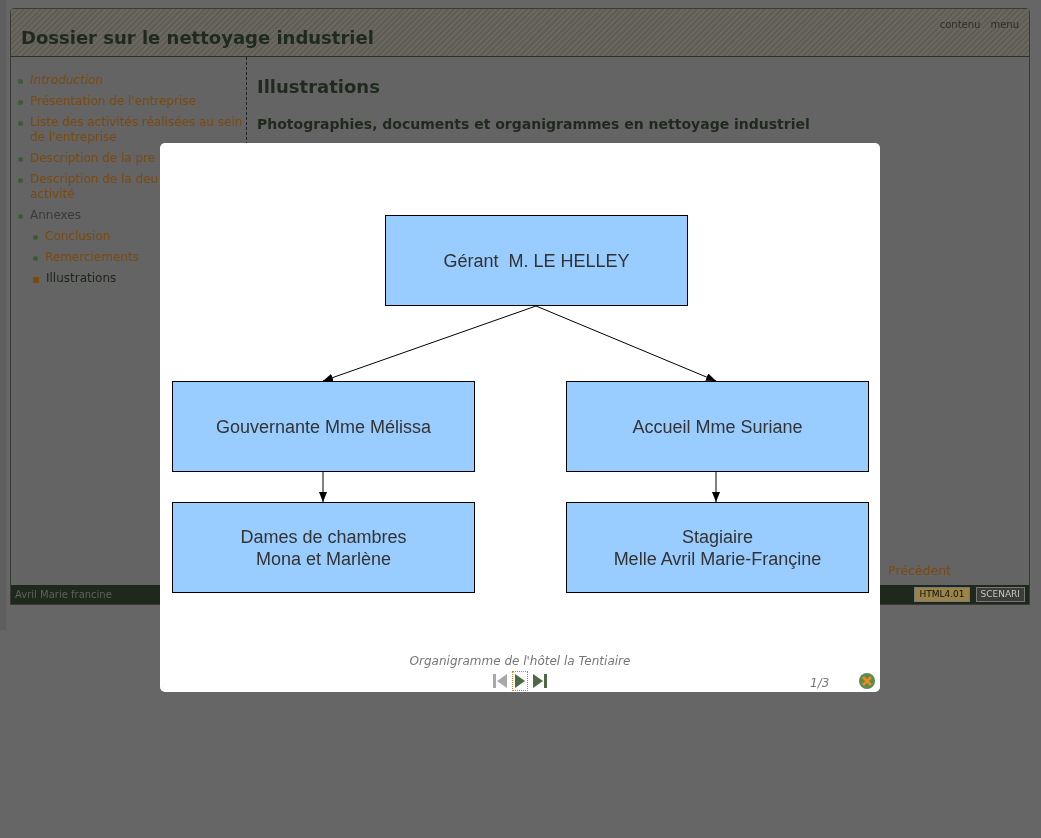 Image resolution: width=1041 pixels, height=838 pixels. What do you see at coordinates (717, 547) in the screenshot?
I see `org-chart-node: Stagiaire Melle Avril Marie-Françine` at bounding box center [717, 547].